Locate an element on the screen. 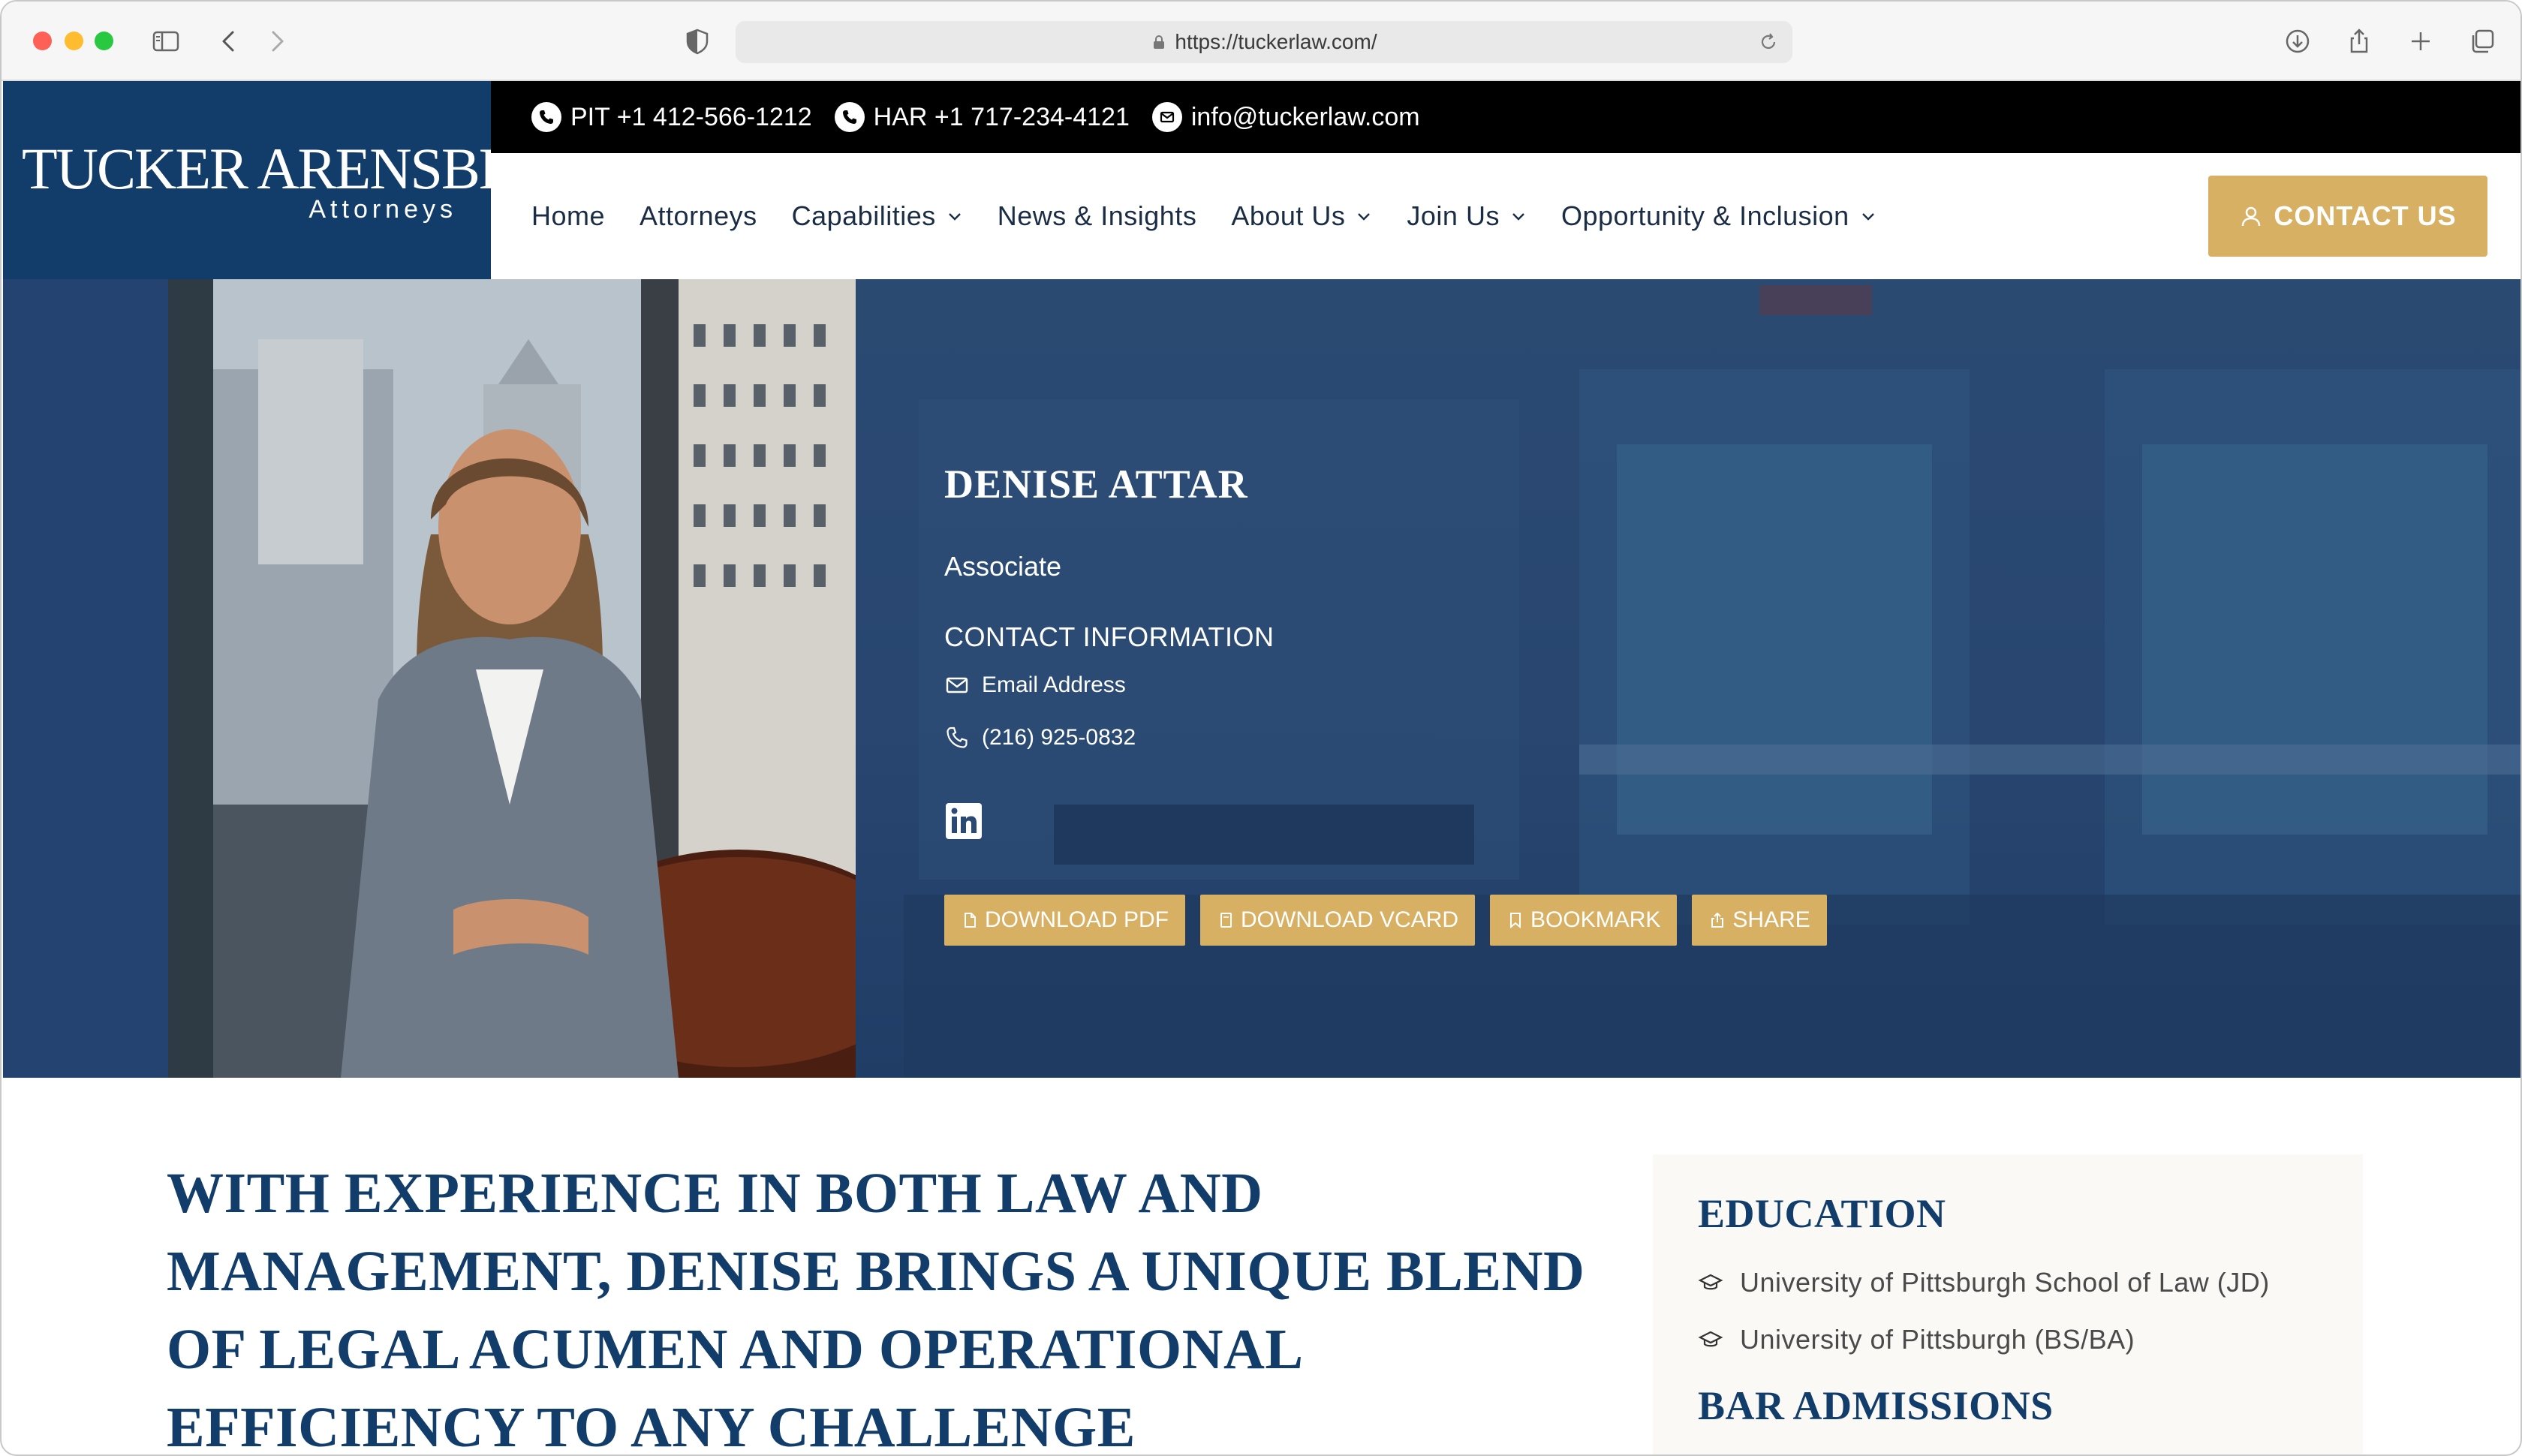 The height and width of the screenshot is (1456, 2522). bookmark-icon is located at coordinates (1515, 921).